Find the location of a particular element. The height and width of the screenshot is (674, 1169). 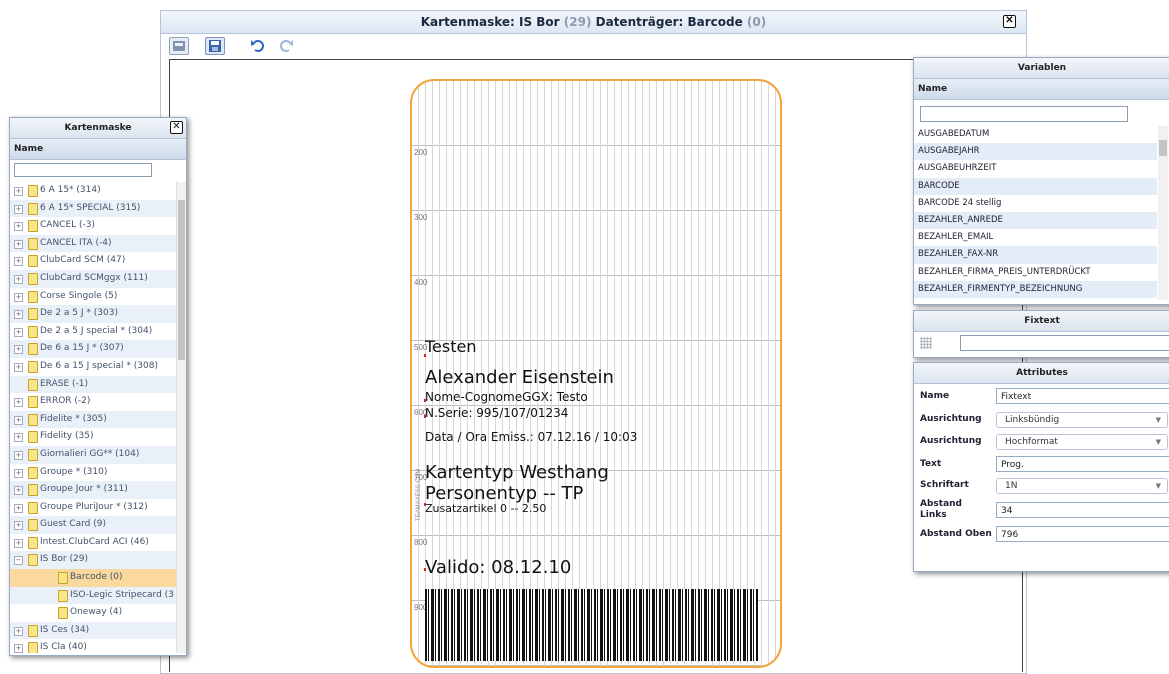

open-icon is located at coordinates (179, 46).